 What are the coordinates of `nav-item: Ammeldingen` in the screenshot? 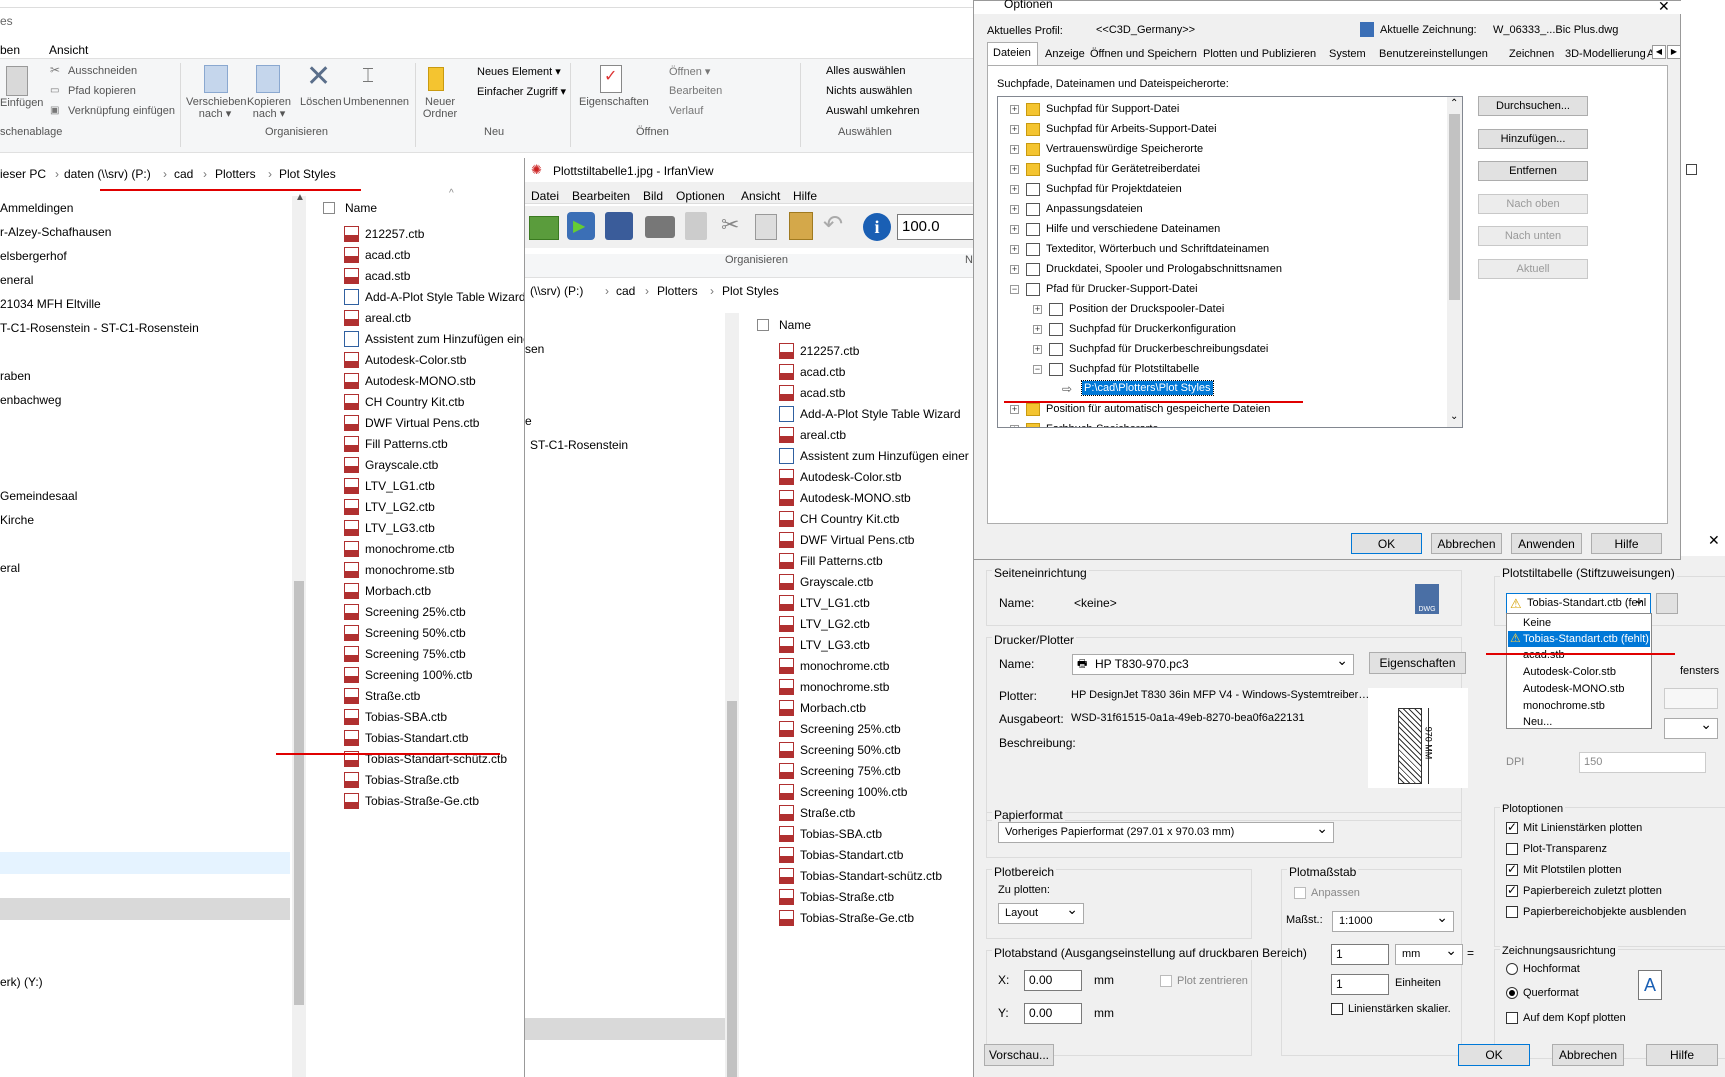 It's located at (36, 208).